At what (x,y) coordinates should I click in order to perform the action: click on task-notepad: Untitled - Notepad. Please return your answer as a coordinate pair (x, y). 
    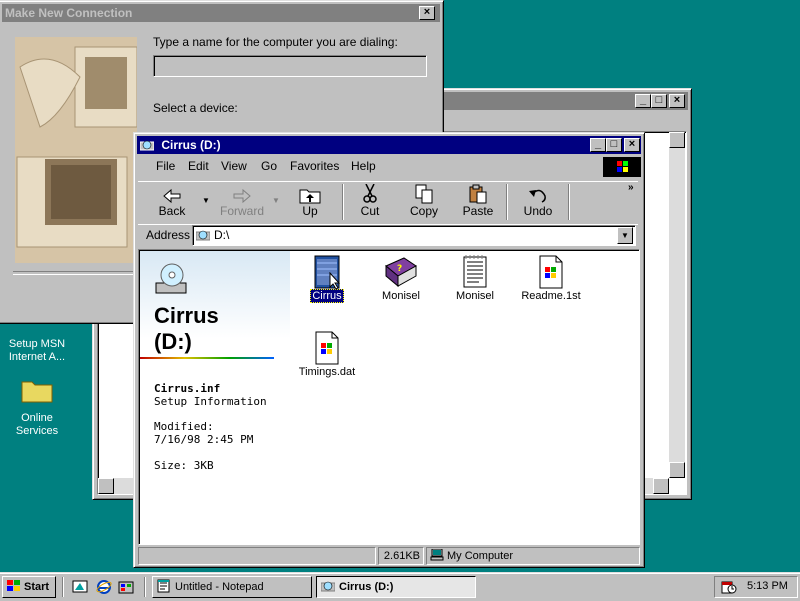
    Looking at the image, I should click on (232, 587).